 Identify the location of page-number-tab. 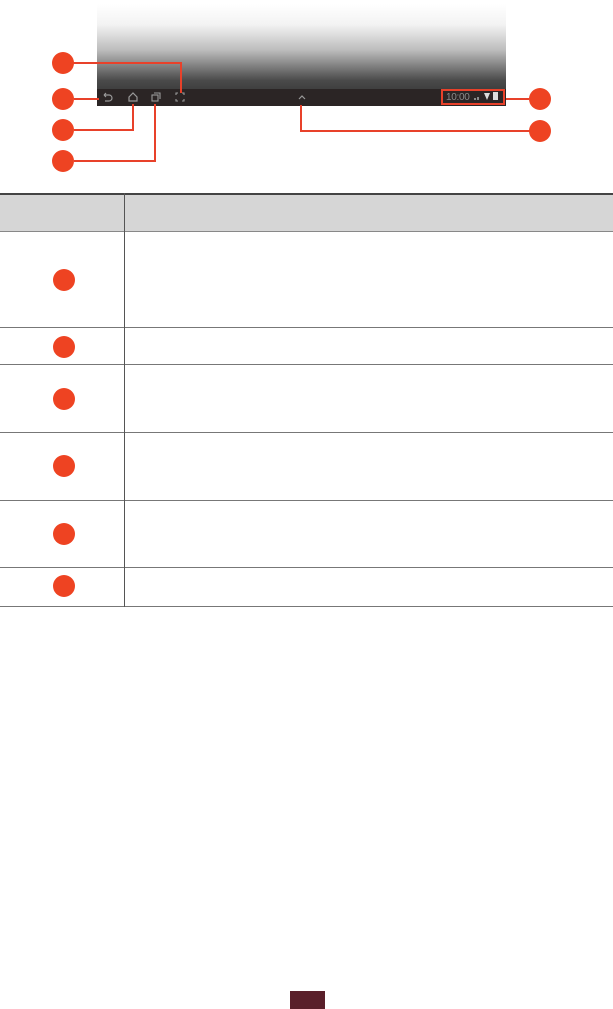
(307, 1000).